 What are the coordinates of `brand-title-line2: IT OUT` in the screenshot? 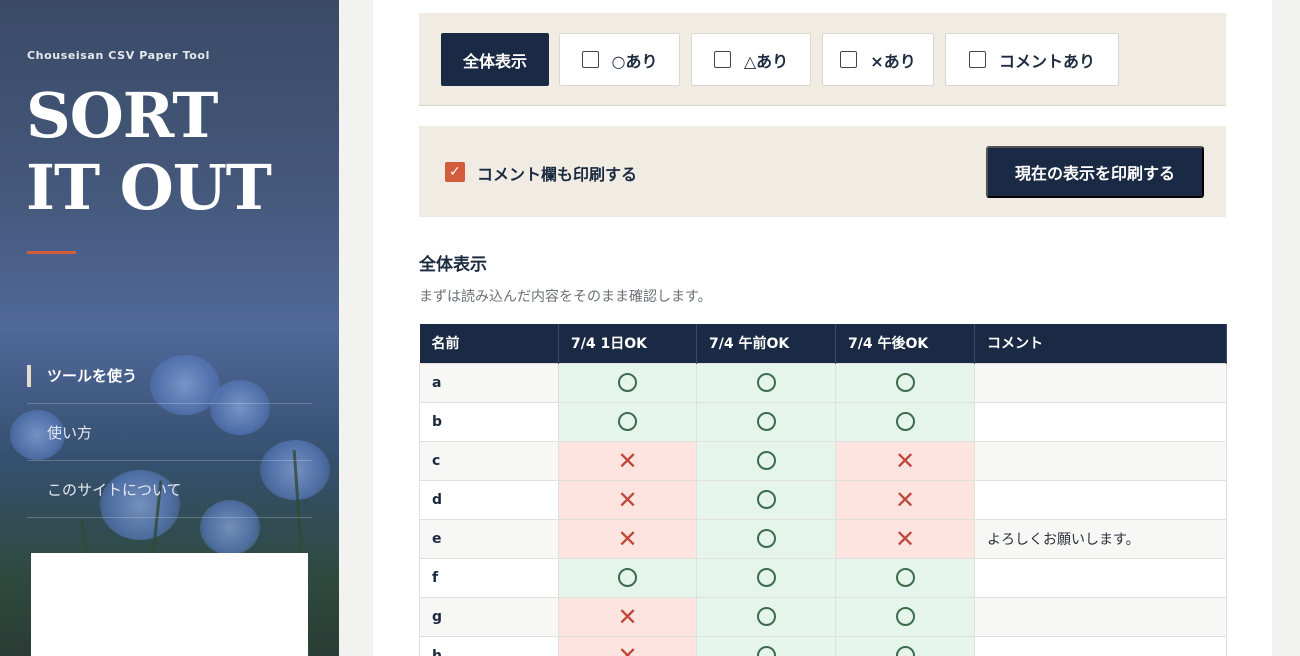 It's located at (149, 187).